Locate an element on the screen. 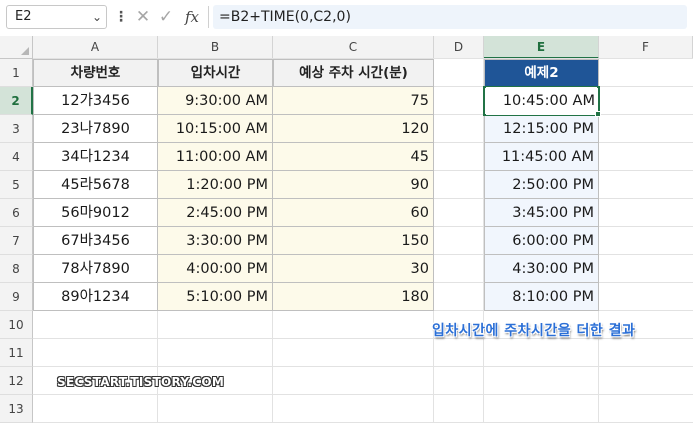  table-cell-plate: 34다1234 is located at coordinates (95, 157).